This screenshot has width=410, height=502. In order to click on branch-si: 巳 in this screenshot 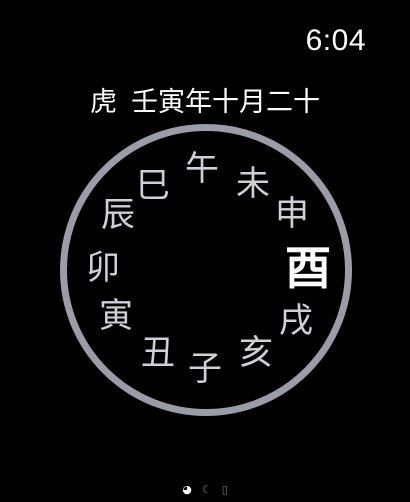, I will do `click(153, 186)`.